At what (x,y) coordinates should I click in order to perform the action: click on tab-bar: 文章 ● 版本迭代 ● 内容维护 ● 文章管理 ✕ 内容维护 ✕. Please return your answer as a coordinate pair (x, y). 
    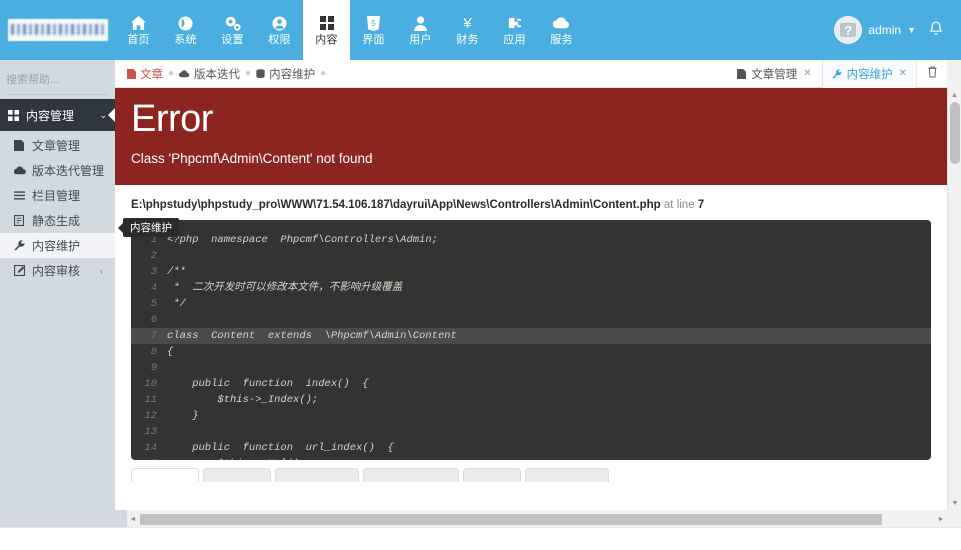
    Looking at the image, I should click on (531, 73).